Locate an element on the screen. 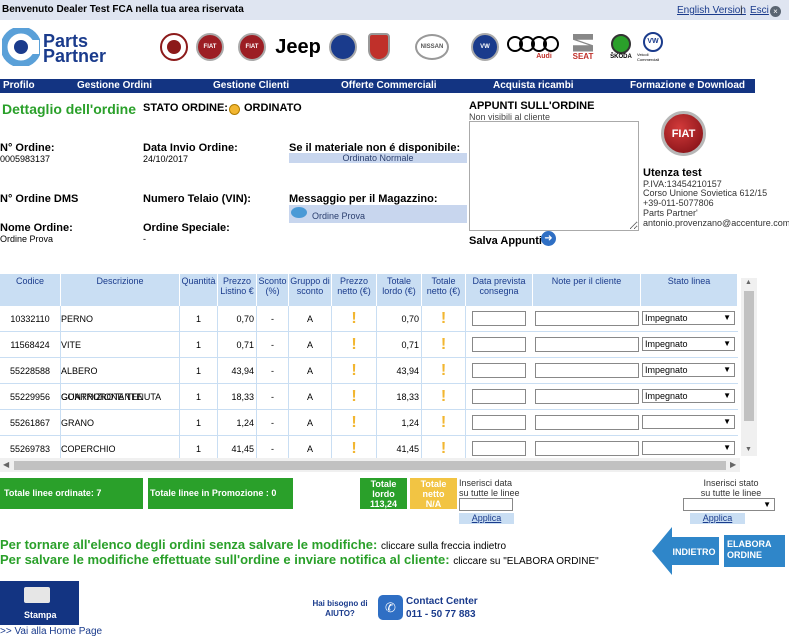 This screenshot has width=789, height=637. volkswagen-logo: VW is located at coordinates (485, 47).